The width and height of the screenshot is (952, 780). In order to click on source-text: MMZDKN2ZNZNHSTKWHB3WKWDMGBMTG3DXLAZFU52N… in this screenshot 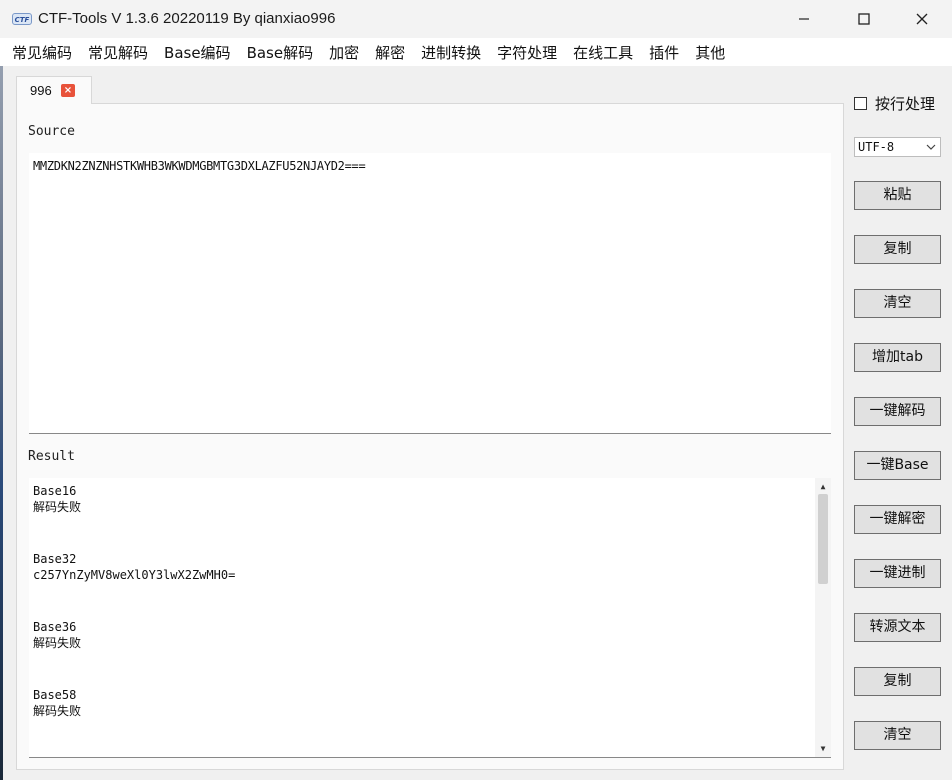, I will do `click(199, 166)`.